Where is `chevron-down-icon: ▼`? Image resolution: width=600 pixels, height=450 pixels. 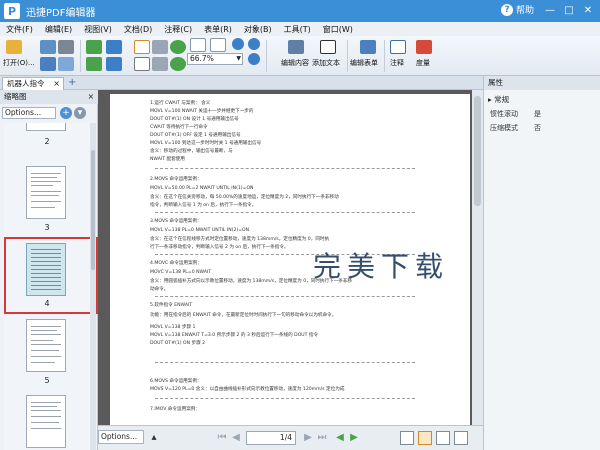 chevron-down-icon: ▼ is located at coordinates (238, 58).